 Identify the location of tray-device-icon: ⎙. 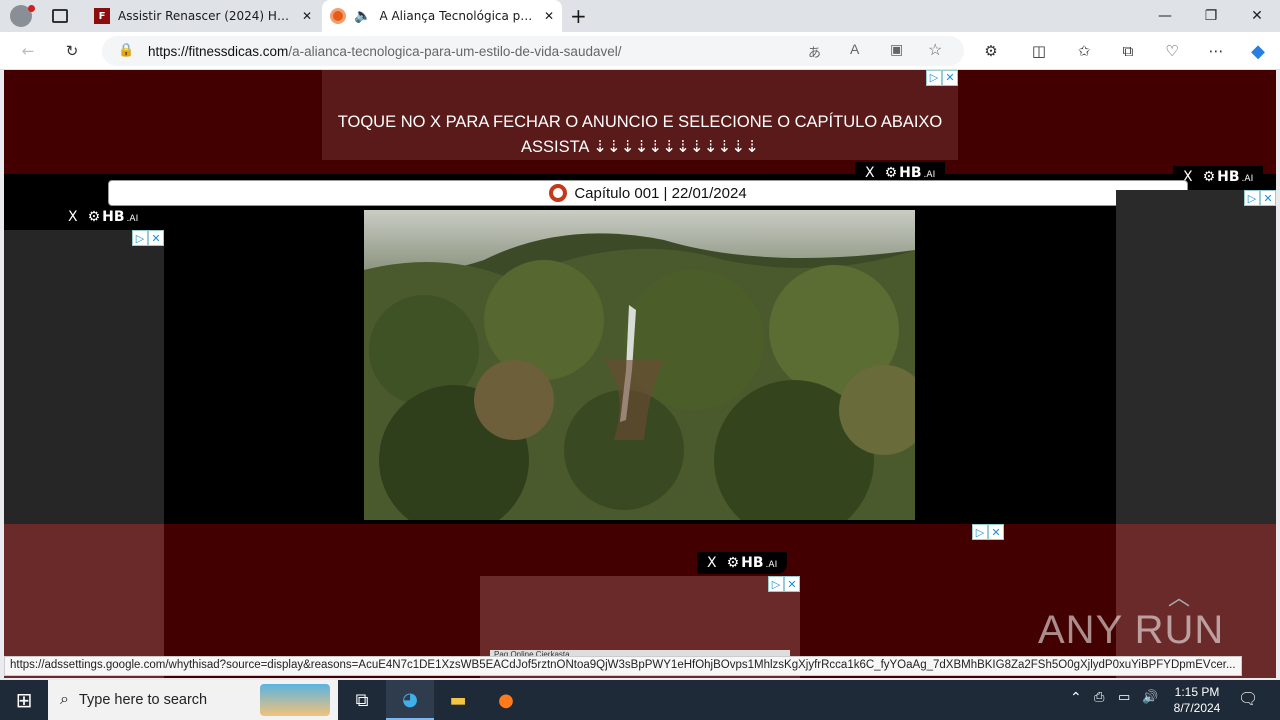
(1099, 697).